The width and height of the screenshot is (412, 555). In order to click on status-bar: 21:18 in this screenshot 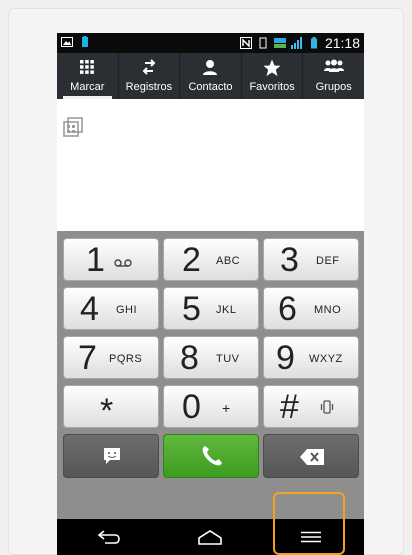, I will do `click(210, 43)`.